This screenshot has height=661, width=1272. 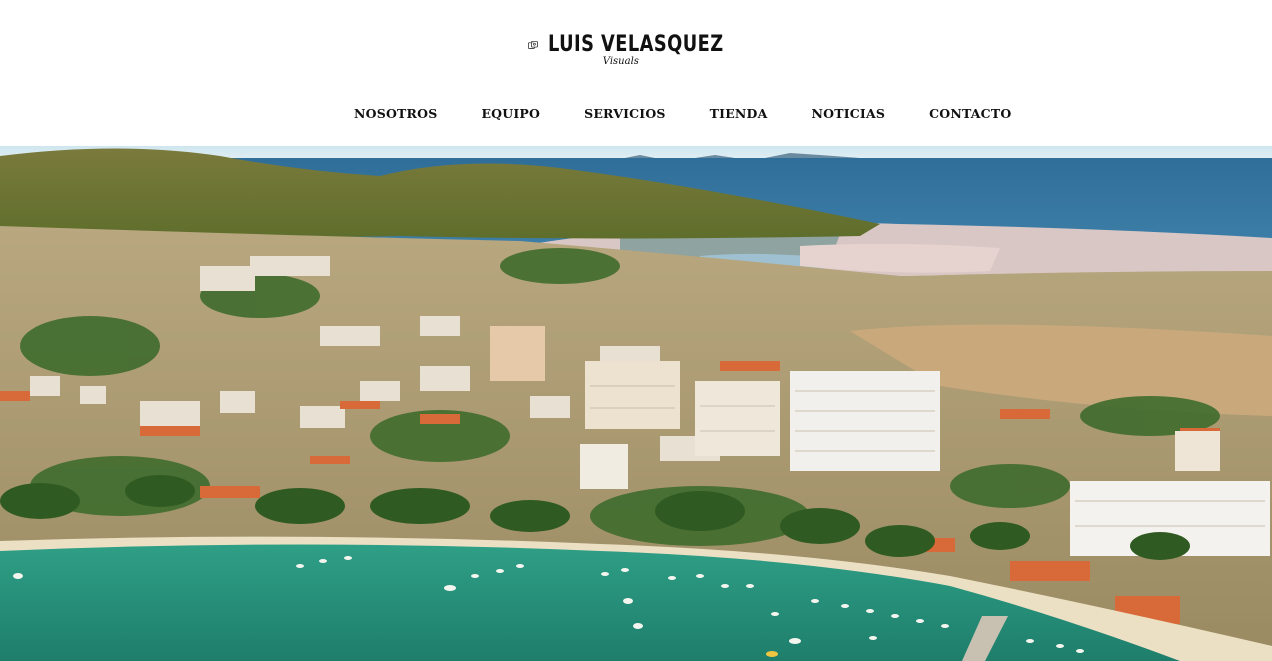 I want to click on nav-contacto: CONTACTO, so click(x=970, y=113).